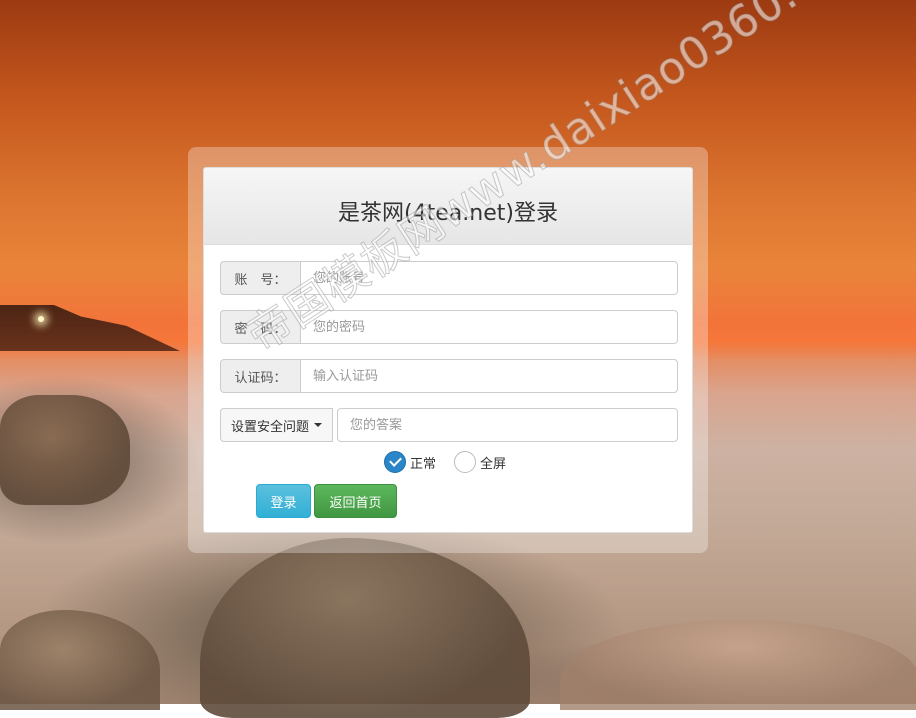  Describe the element at coordinates (260, 376) in the screenshot. I see `captcha-label: 认证码：` at that location.